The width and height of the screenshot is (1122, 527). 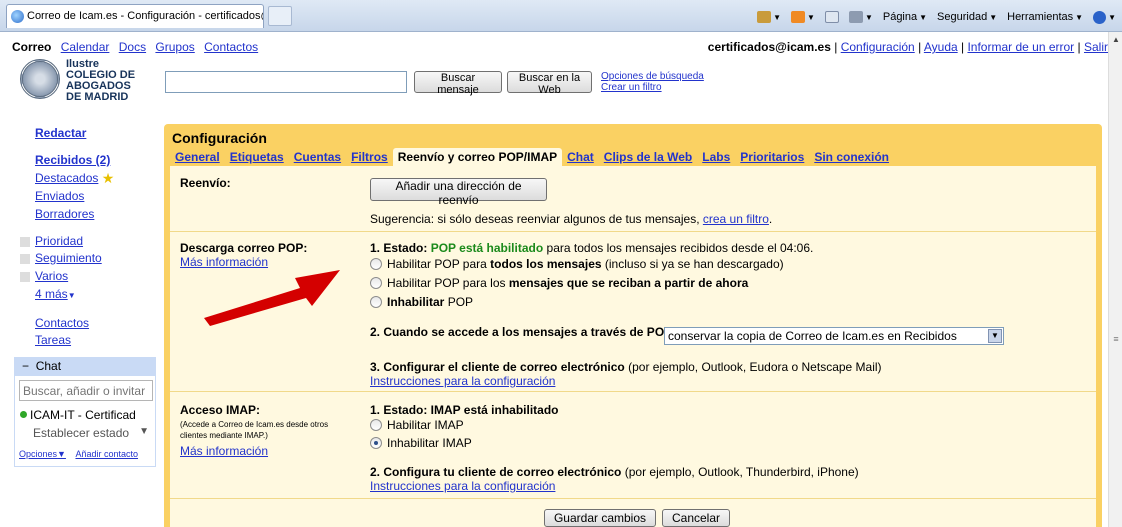 I want to click on tab-filters: Filtros, so click(x=369, y=157).